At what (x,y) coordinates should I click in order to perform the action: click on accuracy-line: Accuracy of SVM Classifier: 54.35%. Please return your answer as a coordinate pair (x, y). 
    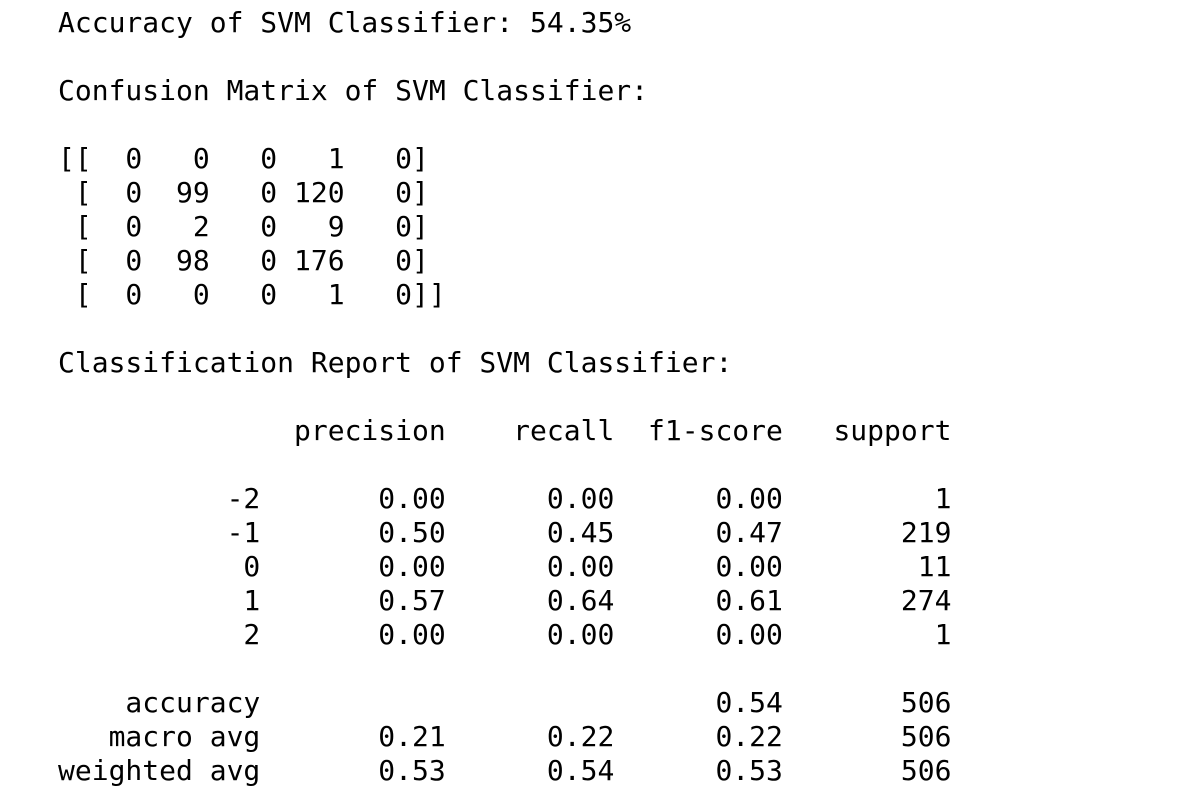
    Looking at the image, I should click on (345, 22).